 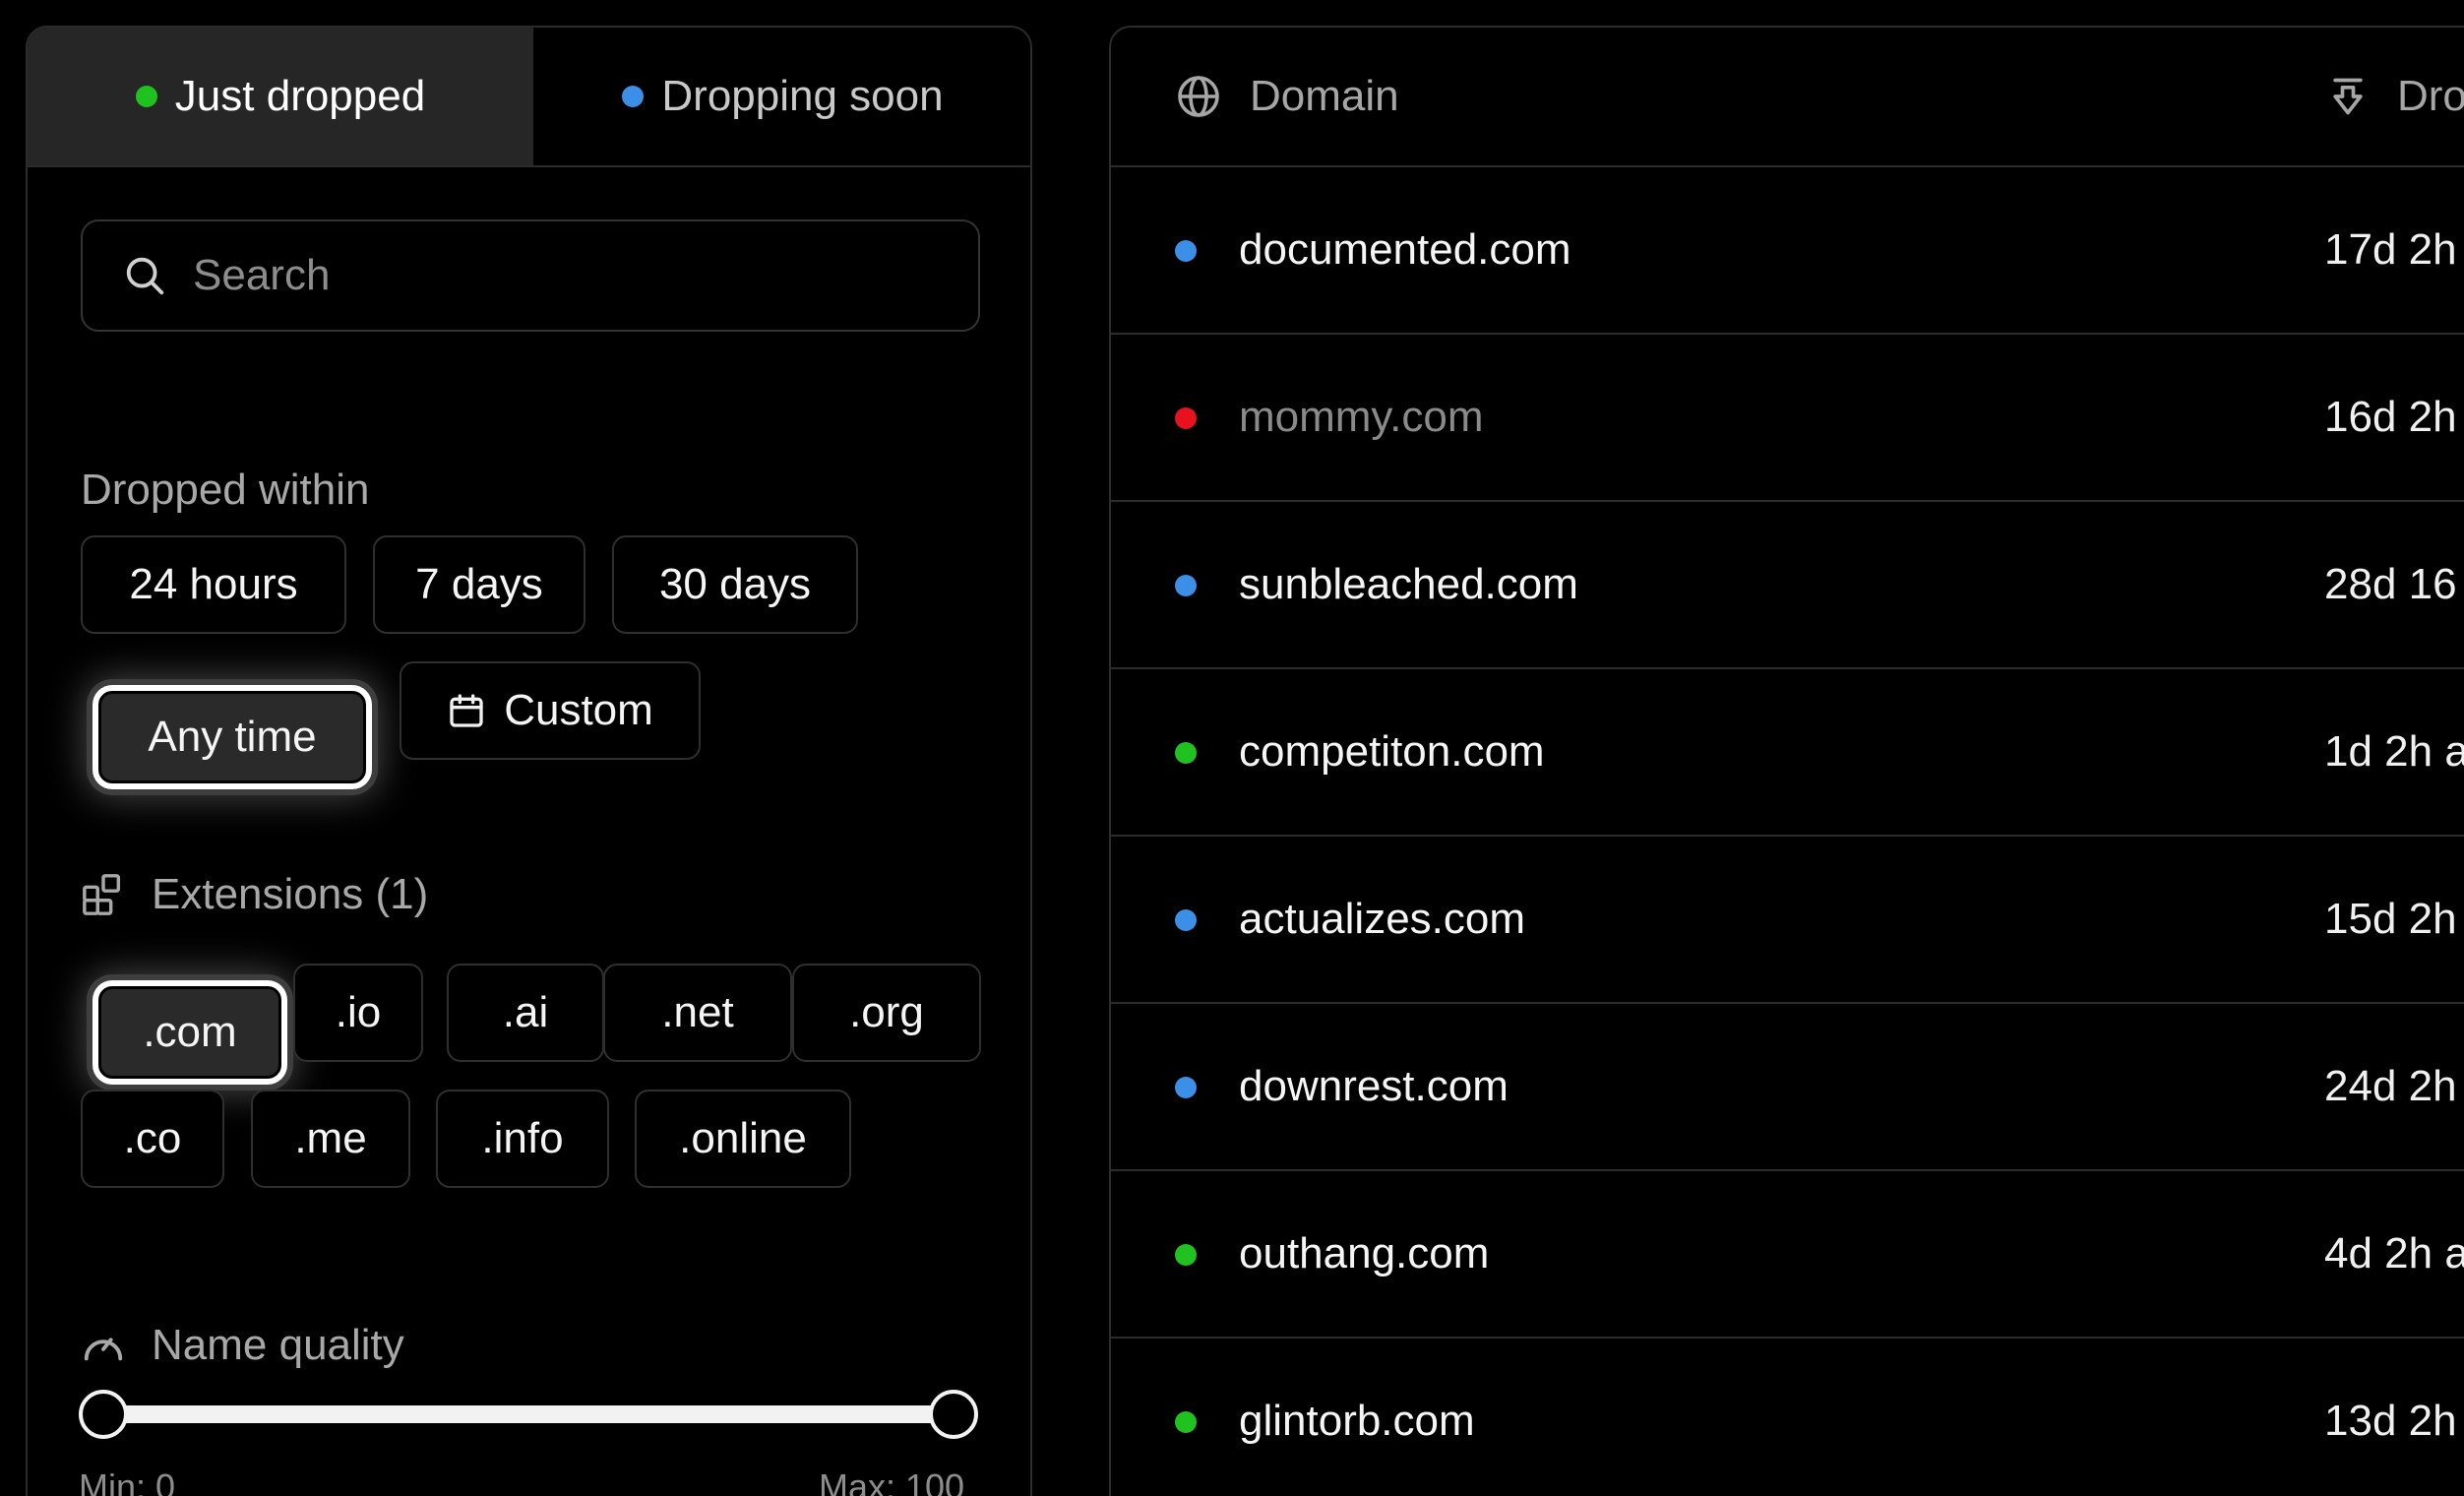 I want to click on table-row: mommy.com 16d 2h, so click(x=1787, y=418).